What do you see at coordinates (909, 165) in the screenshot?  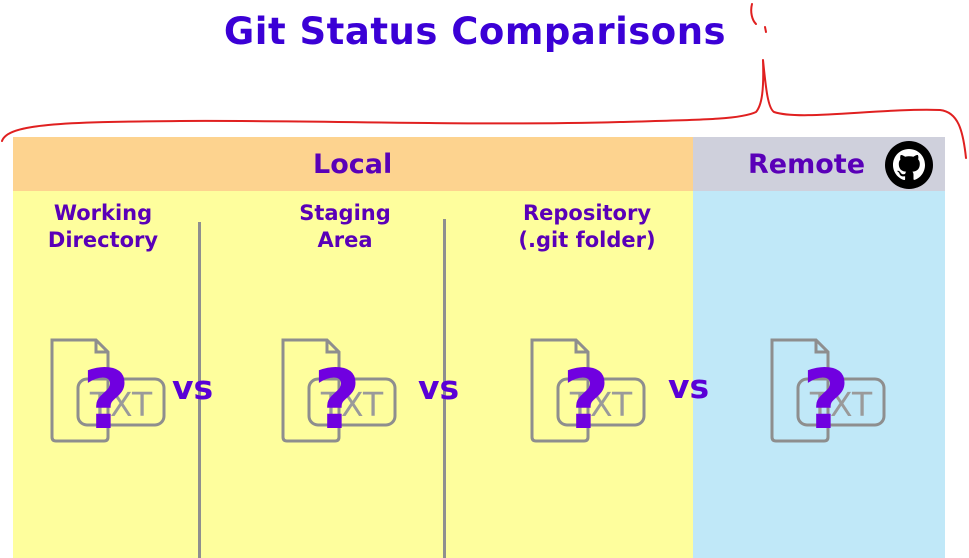 I see `github-icon` at bounding box center [909, 165].